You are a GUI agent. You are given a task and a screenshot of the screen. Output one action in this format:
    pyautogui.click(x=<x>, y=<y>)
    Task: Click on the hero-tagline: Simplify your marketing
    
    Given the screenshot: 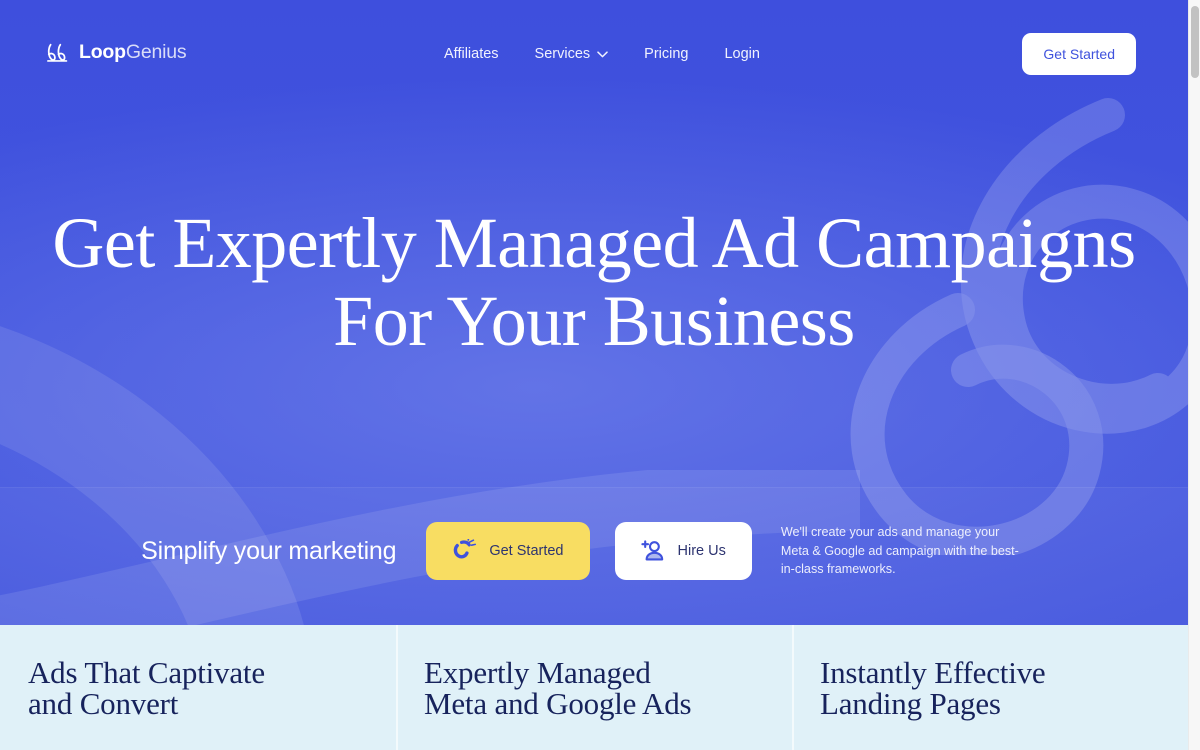 What is the action you would take?
    pyautogui.click(x=269, y=550)
    